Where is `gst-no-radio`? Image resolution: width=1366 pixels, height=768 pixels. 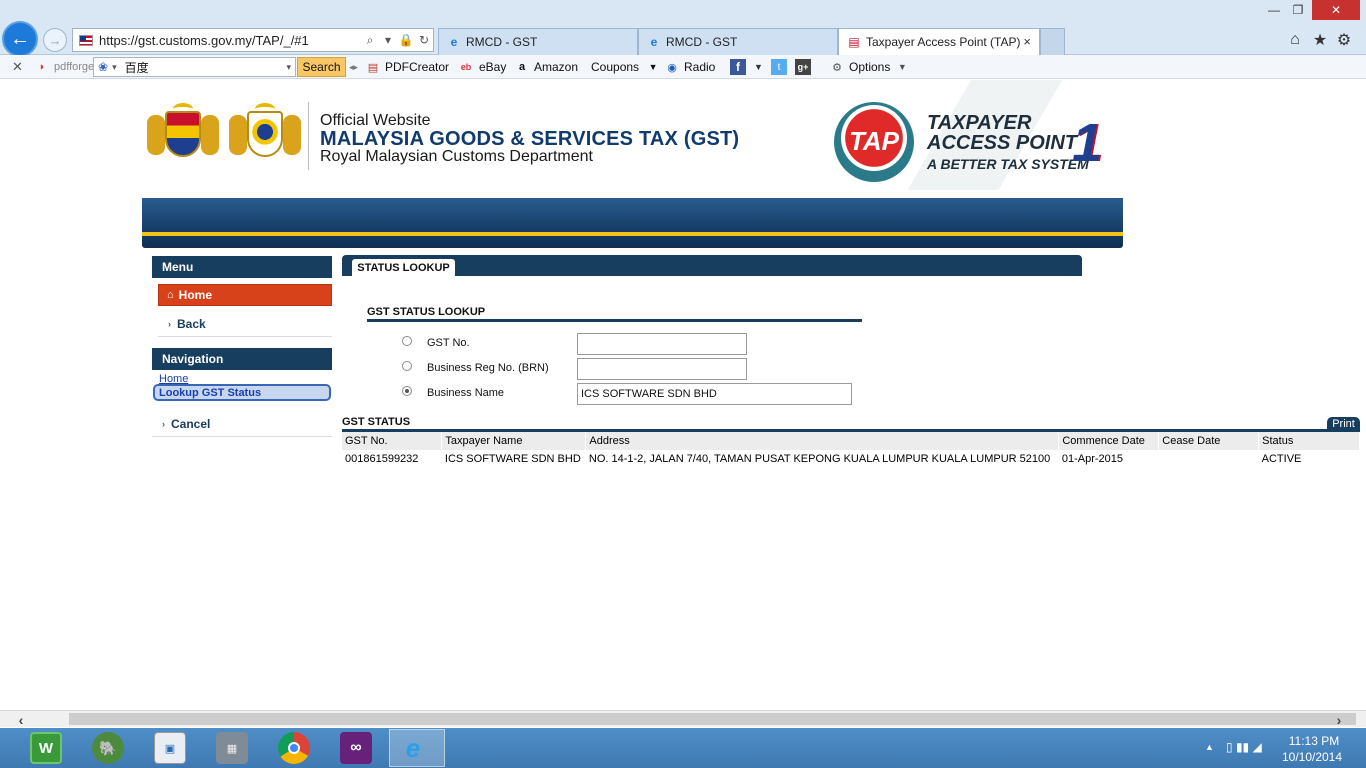 gst-no-radio is located at coordinates (407, 341).